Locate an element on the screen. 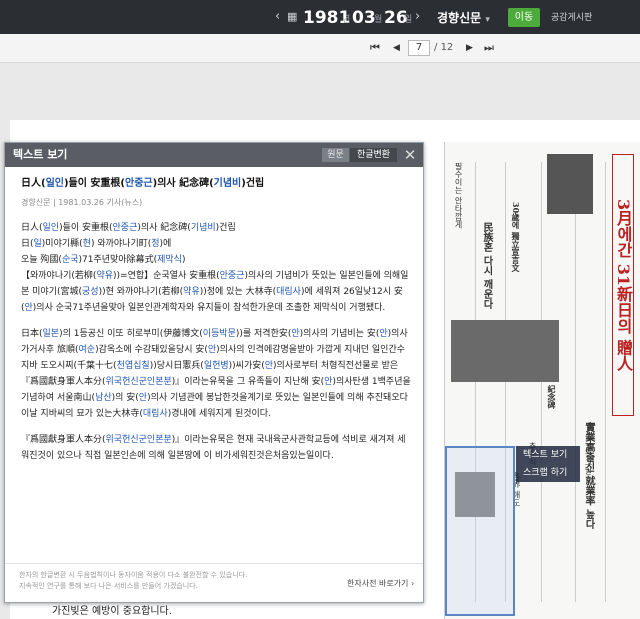  article-headline: 30歲에 獨立宣言文 is located at coordinates (516, 237).